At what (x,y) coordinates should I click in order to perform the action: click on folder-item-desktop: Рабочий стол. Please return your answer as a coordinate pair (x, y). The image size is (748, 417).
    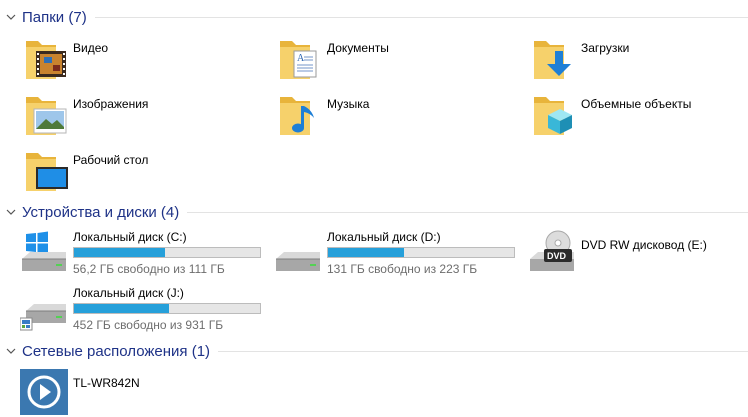
    Looking at the image, I should click on (135, 172).